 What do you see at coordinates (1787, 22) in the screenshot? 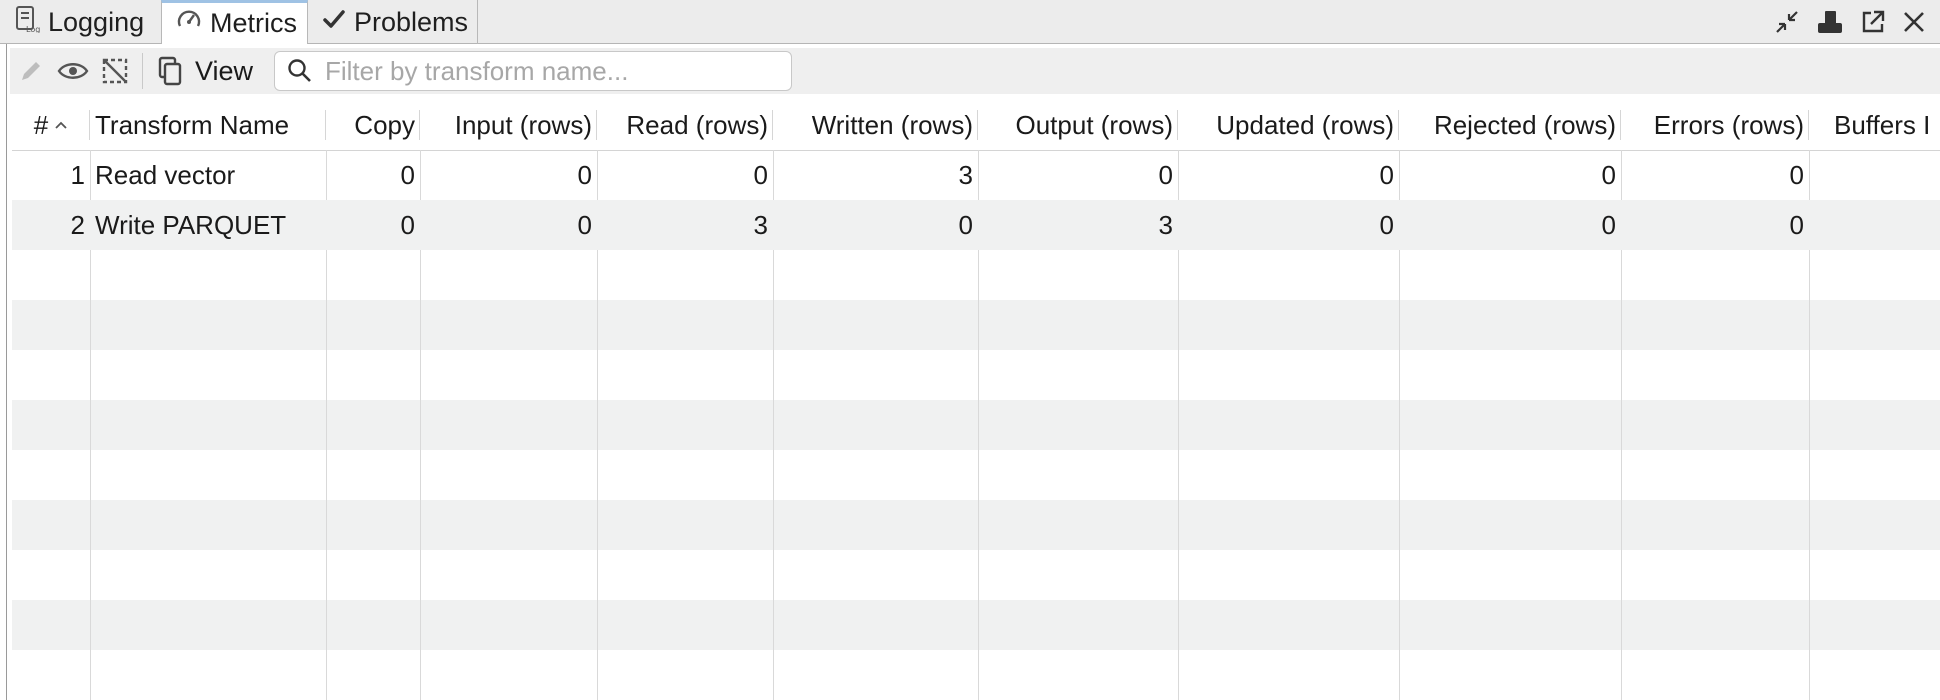
I see `minimize-icon` at bounding box center [1787, 22].